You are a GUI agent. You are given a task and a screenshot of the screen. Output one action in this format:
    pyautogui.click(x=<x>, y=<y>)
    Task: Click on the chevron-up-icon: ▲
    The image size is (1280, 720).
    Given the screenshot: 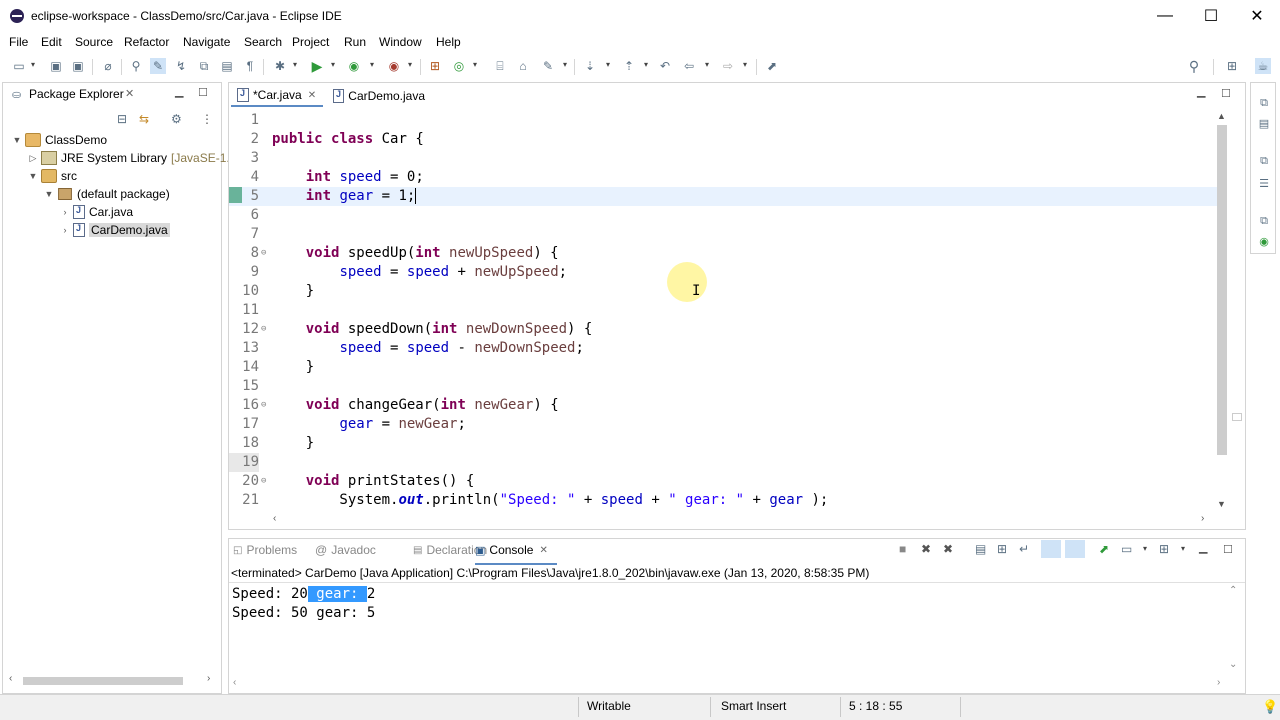 What is the action you would take?
    pyautogui.click(x=1221, y=116)
    